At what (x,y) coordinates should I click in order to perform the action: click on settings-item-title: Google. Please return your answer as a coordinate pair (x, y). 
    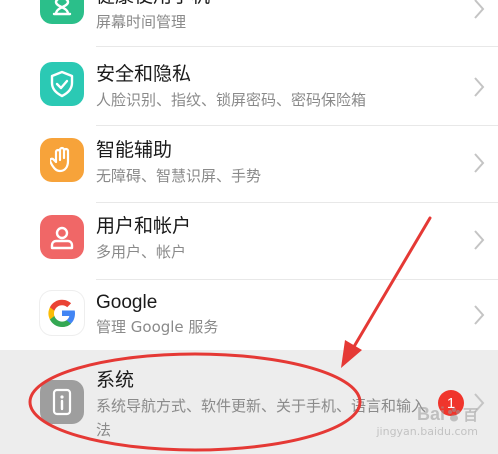
    Looking at the image, I should click on (127, 302).